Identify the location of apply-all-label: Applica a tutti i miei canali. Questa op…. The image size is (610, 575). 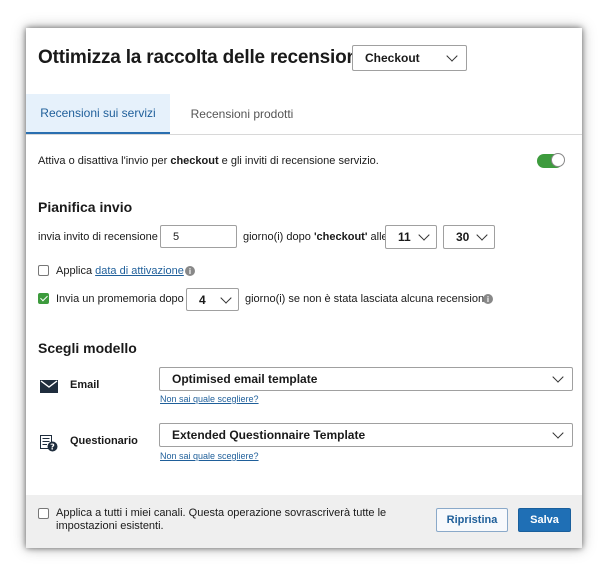
(221, 520).